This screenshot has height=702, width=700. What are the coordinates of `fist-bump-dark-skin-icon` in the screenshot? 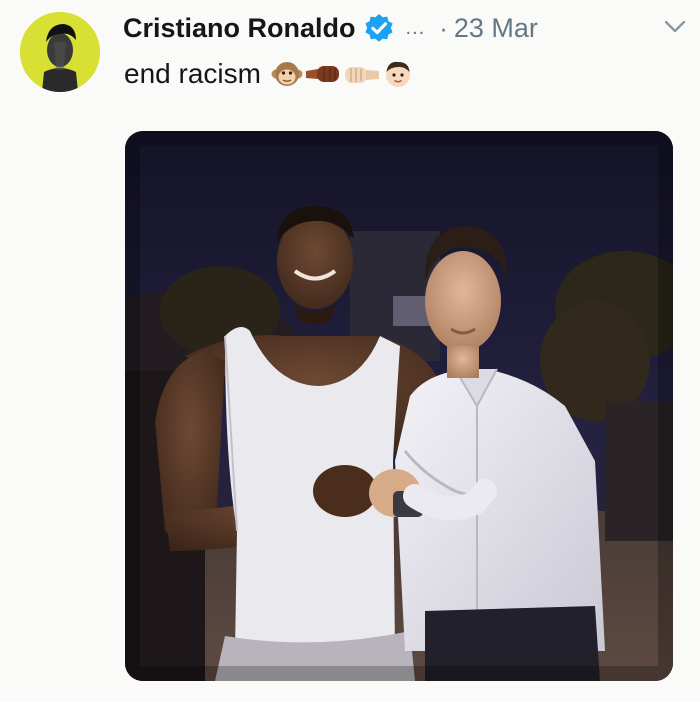 It's located at (322, 74).